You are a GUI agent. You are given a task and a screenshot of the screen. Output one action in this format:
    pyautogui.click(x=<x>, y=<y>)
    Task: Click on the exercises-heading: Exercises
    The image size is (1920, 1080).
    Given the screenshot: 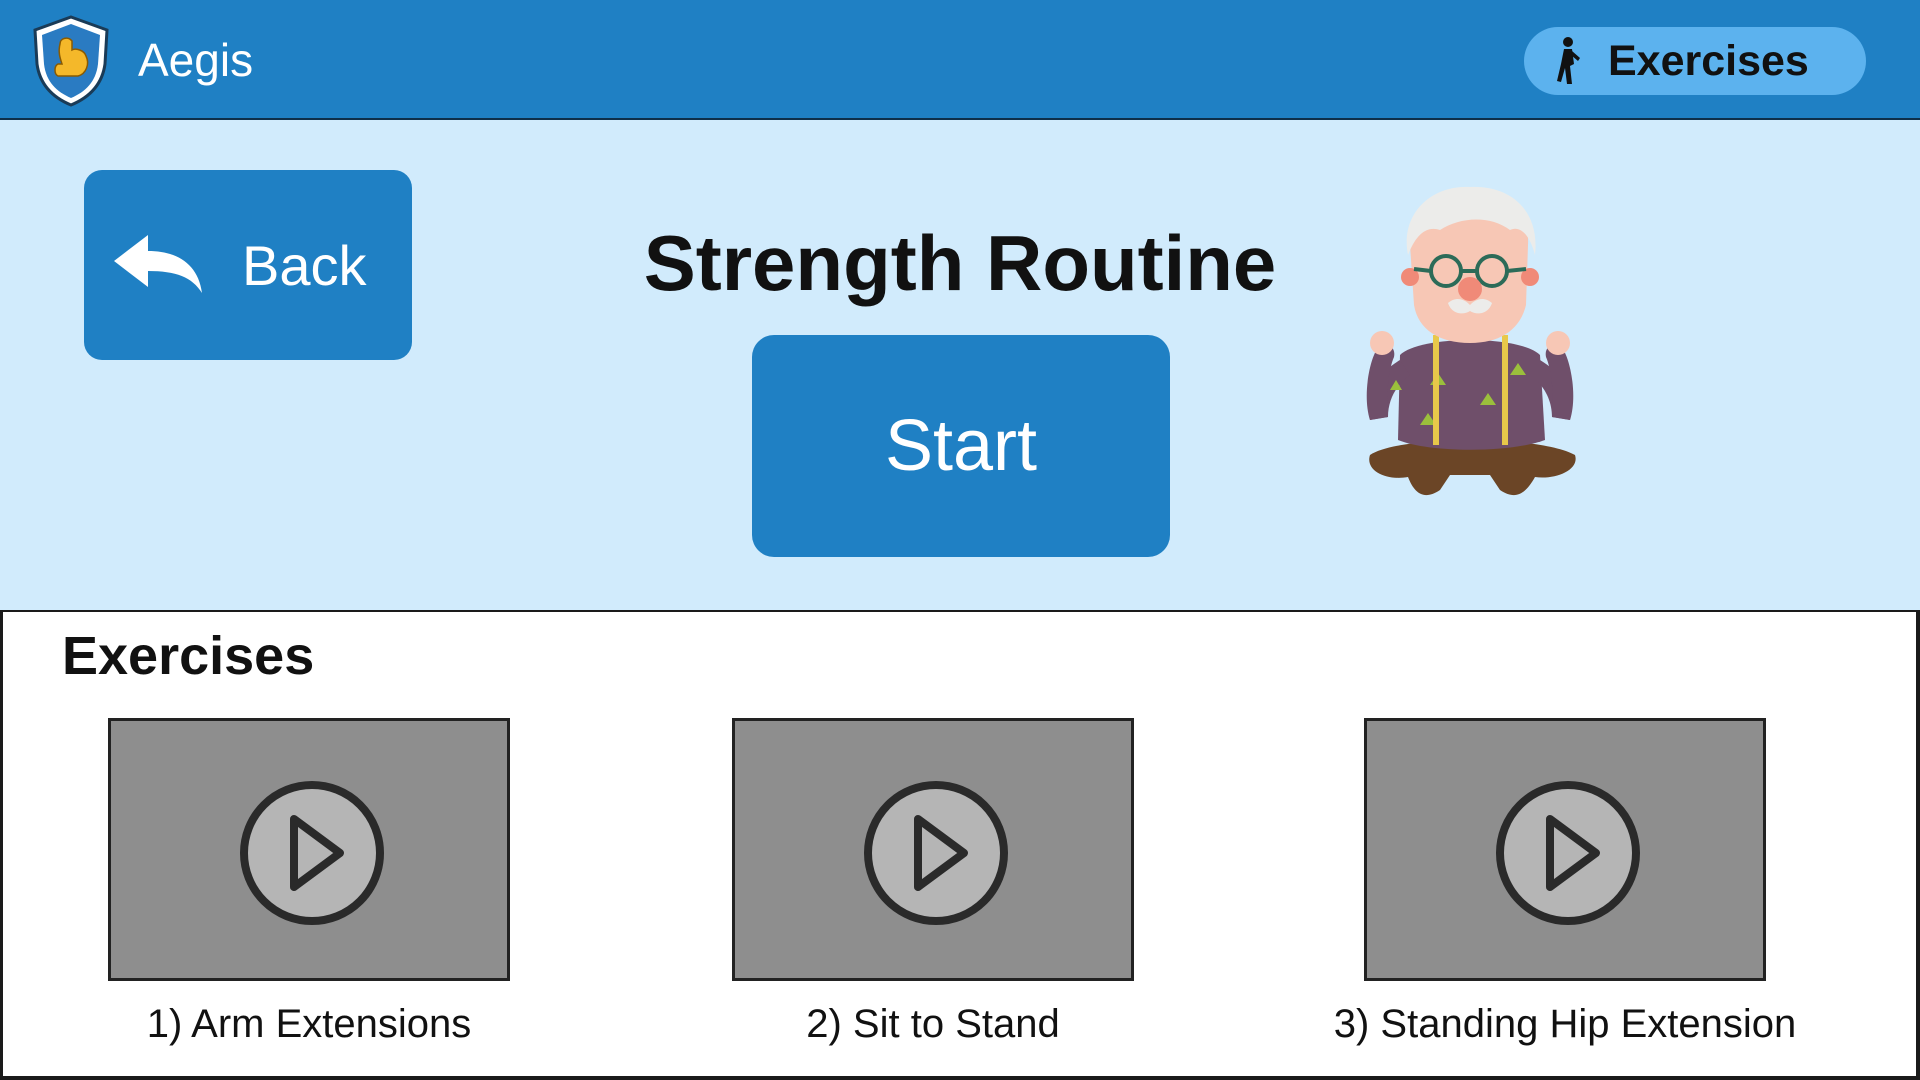 What is the action you would take?
    pyautogui.click(x=188, y=656)
    